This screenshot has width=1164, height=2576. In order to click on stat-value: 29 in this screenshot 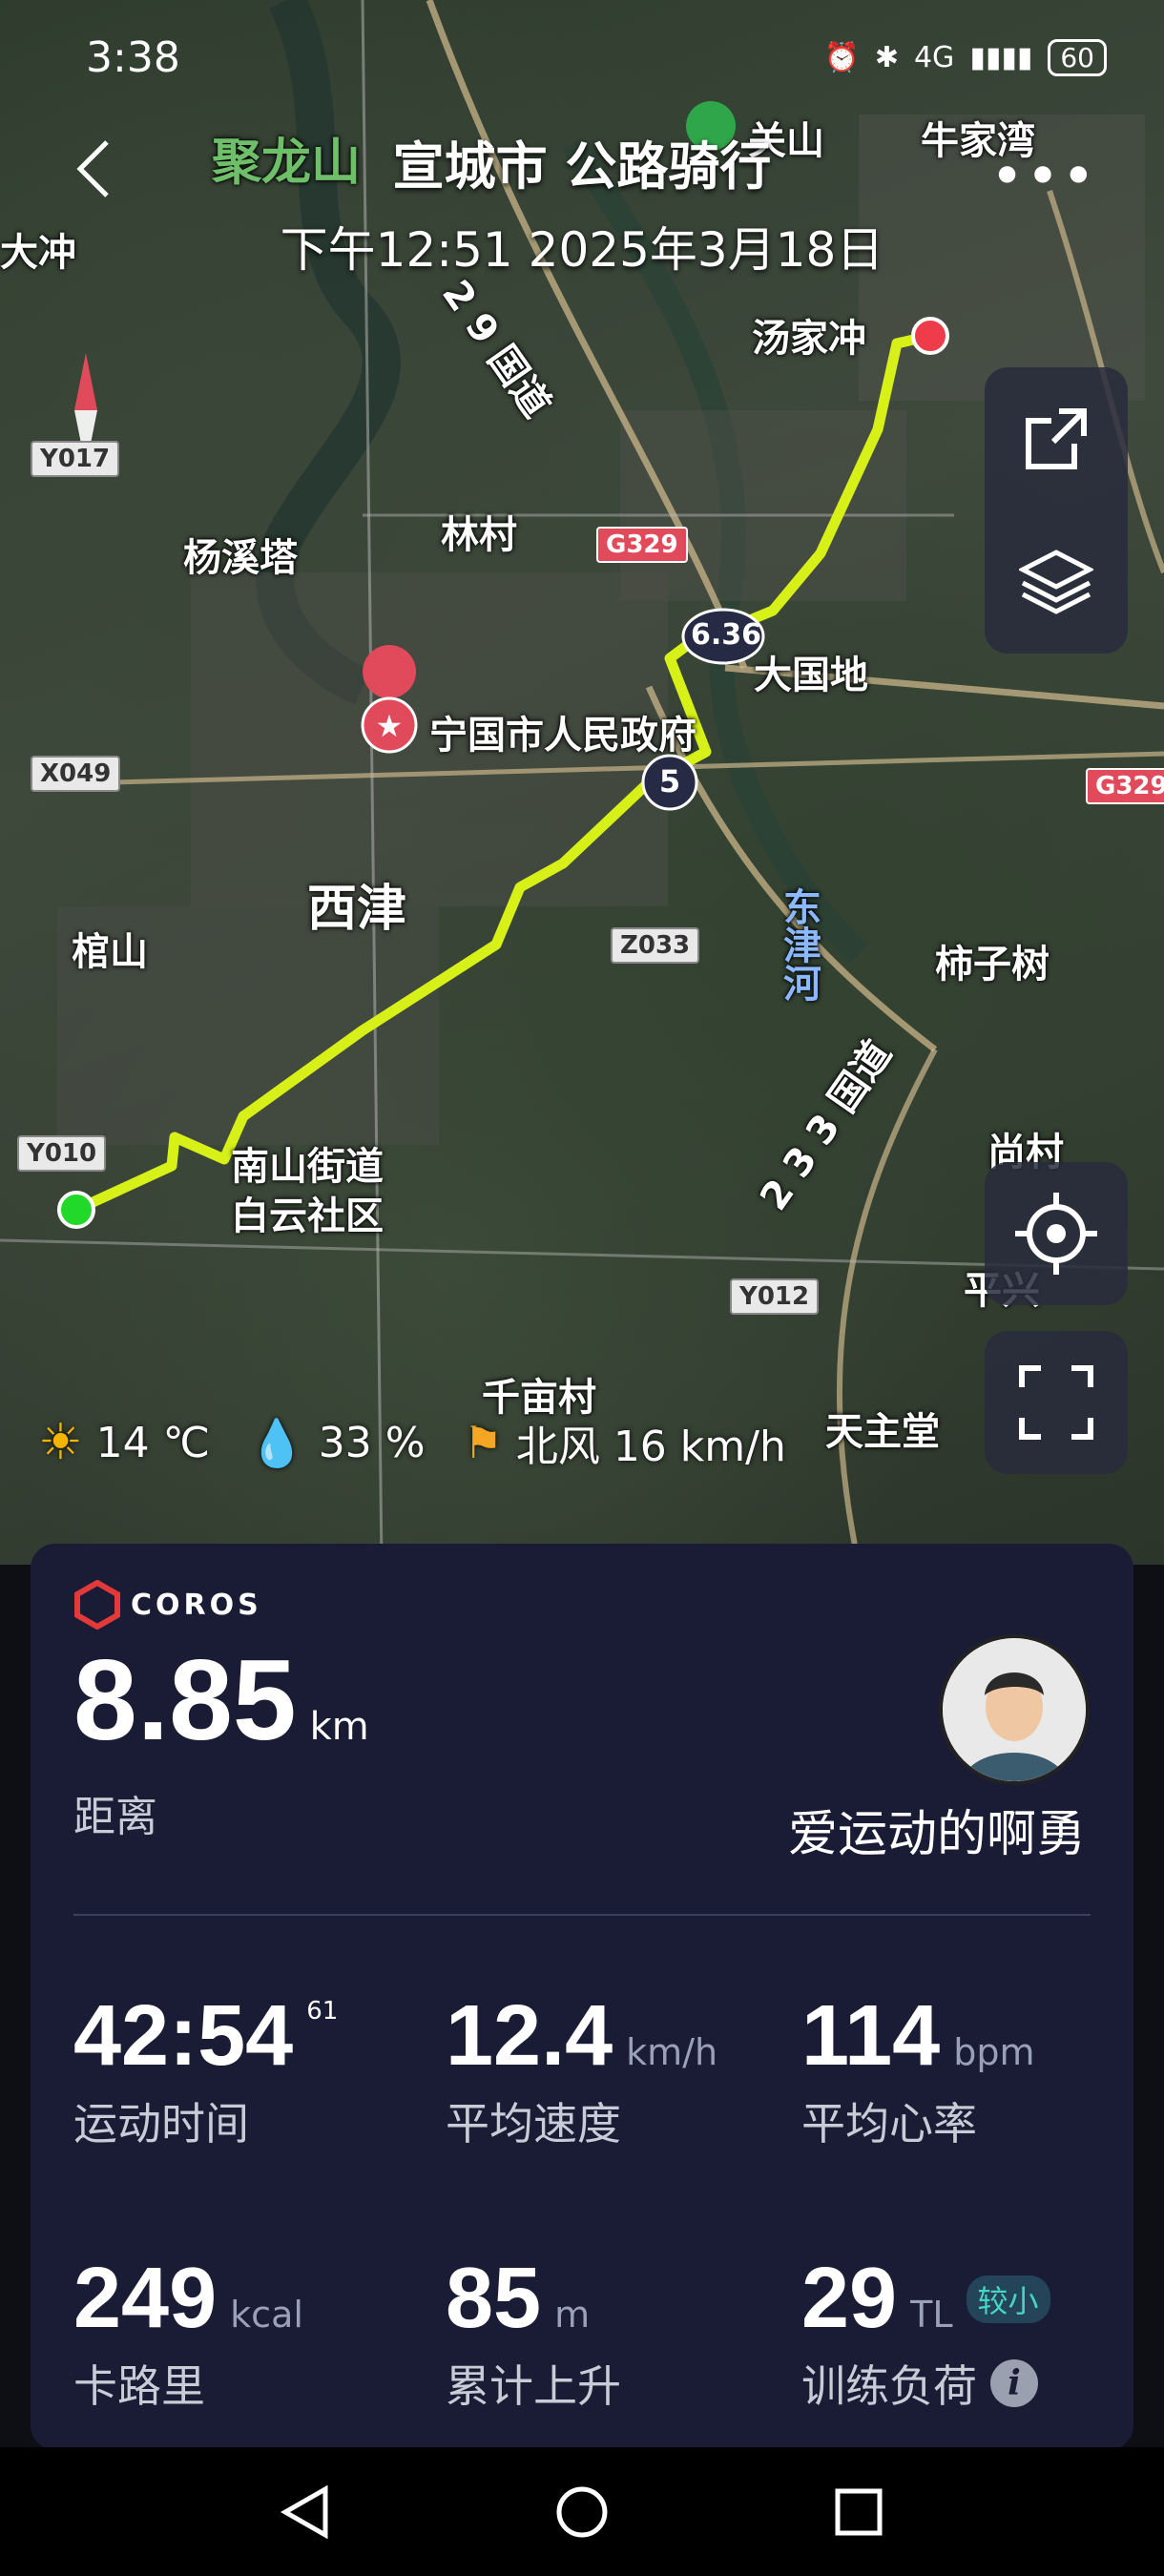, I will do `click(849, 2298)`.